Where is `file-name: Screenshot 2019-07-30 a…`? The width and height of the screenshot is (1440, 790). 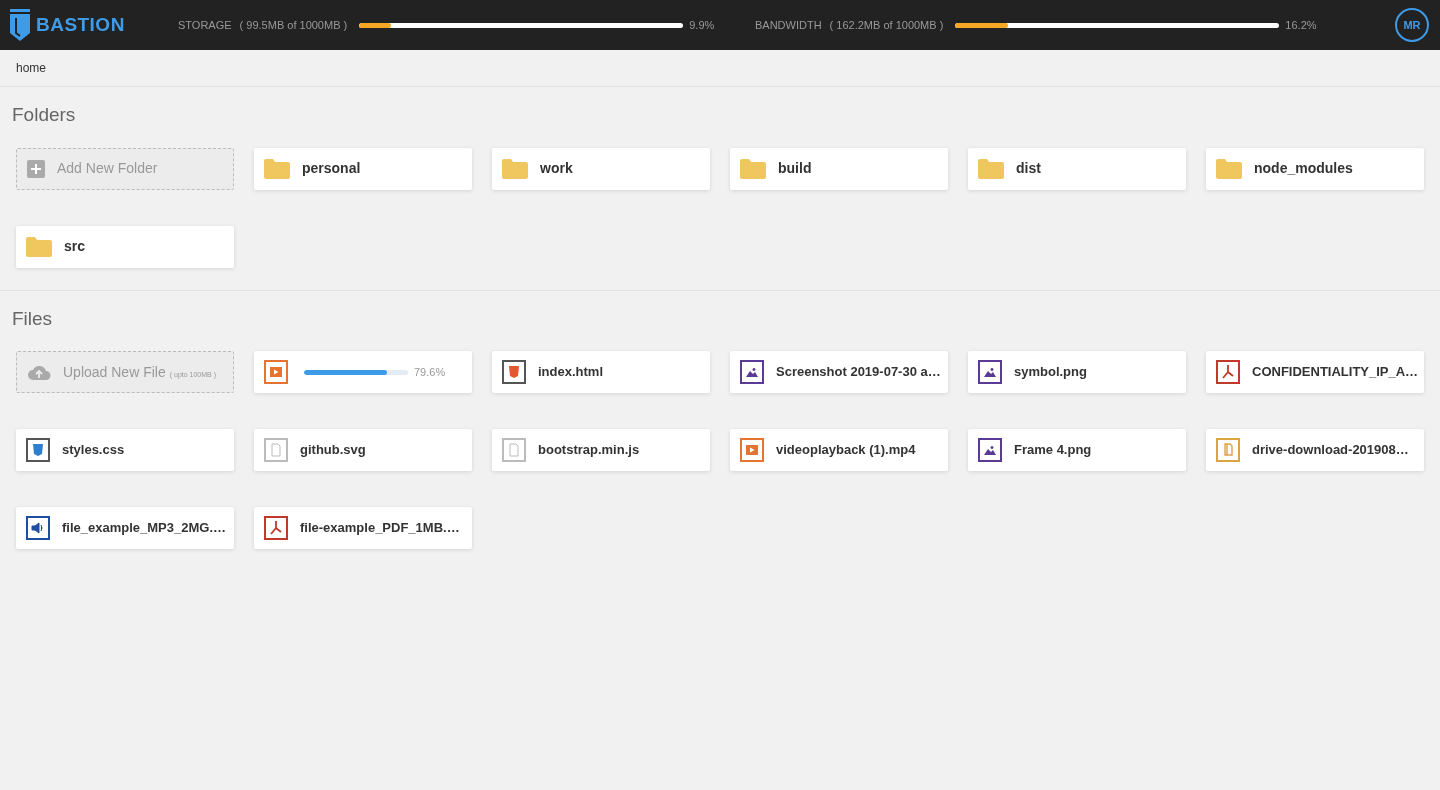 file-name: Screenshot 2019-07-30 a… is located at coordinates (858, 372).